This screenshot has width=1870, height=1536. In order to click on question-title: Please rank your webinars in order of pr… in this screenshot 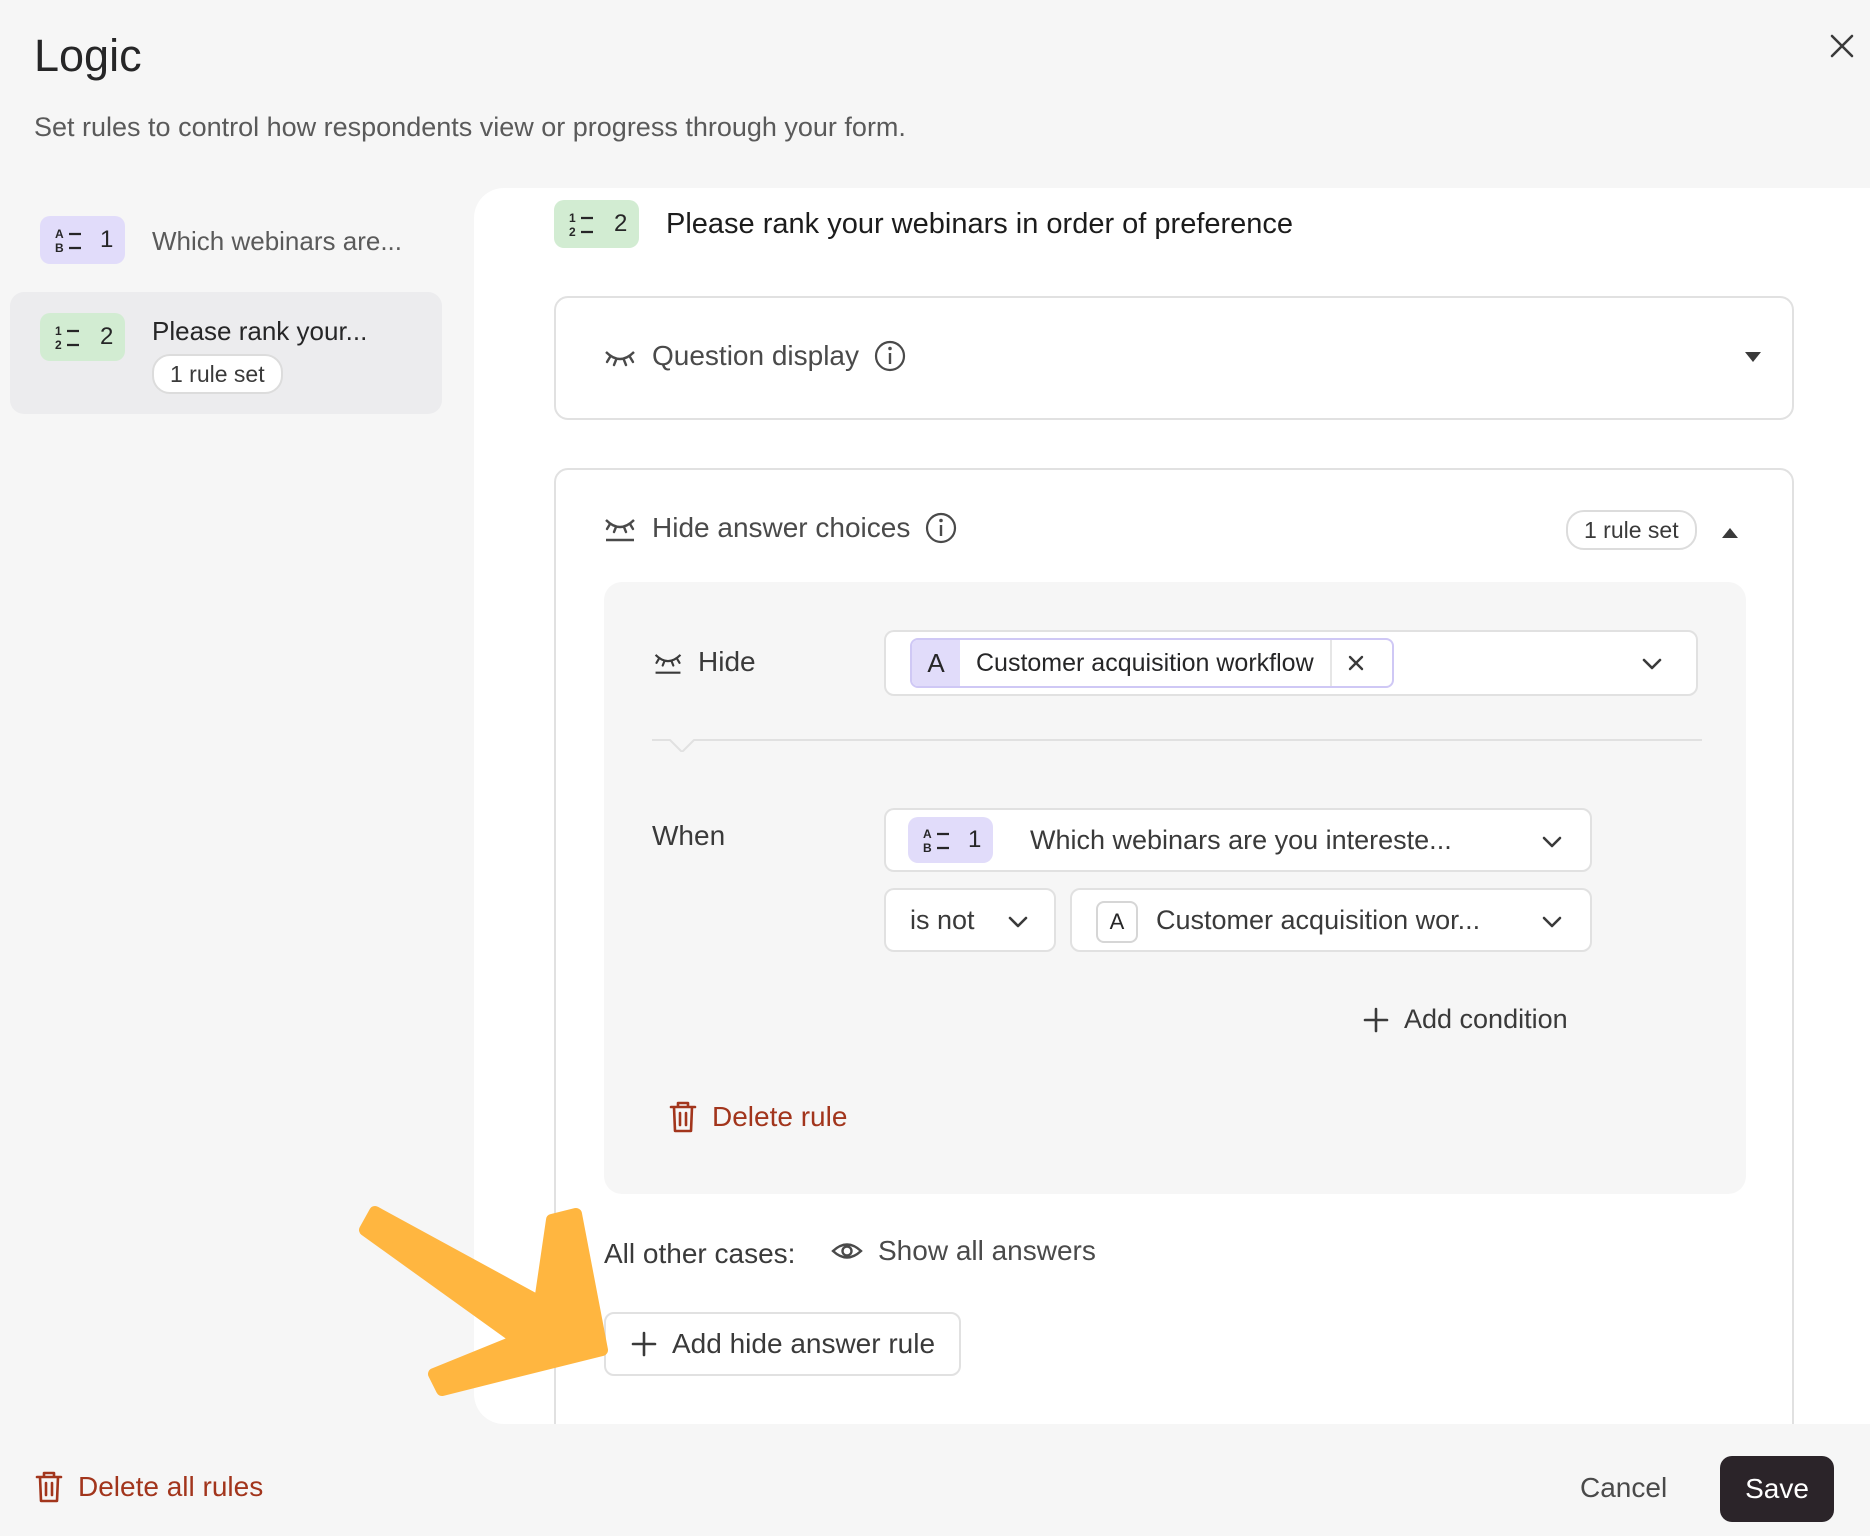, I will do `click(980, 224)`.